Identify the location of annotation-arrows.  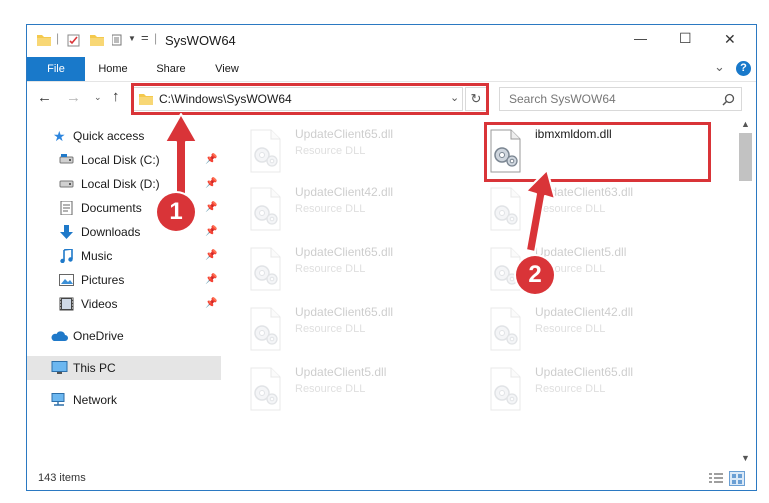
(360, 183).